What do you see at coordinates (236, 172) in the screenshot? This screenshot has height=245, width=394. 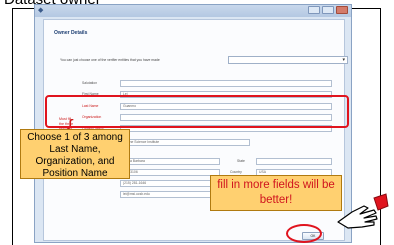 I see `country-label: Country` at bounding box center [236, 172].